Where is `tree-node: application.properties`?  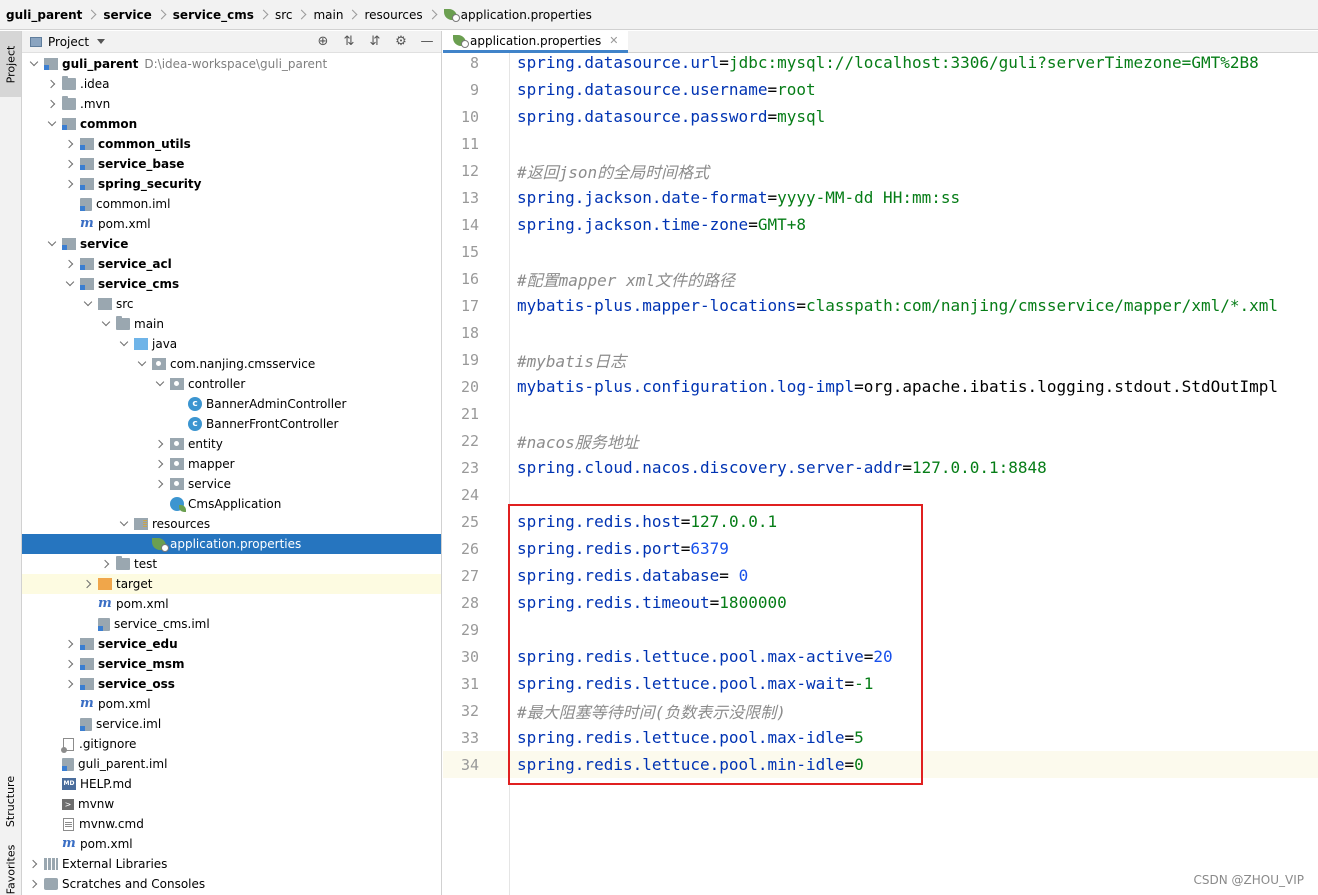 tree-node: application.properties is located at coordinates (231, 544).